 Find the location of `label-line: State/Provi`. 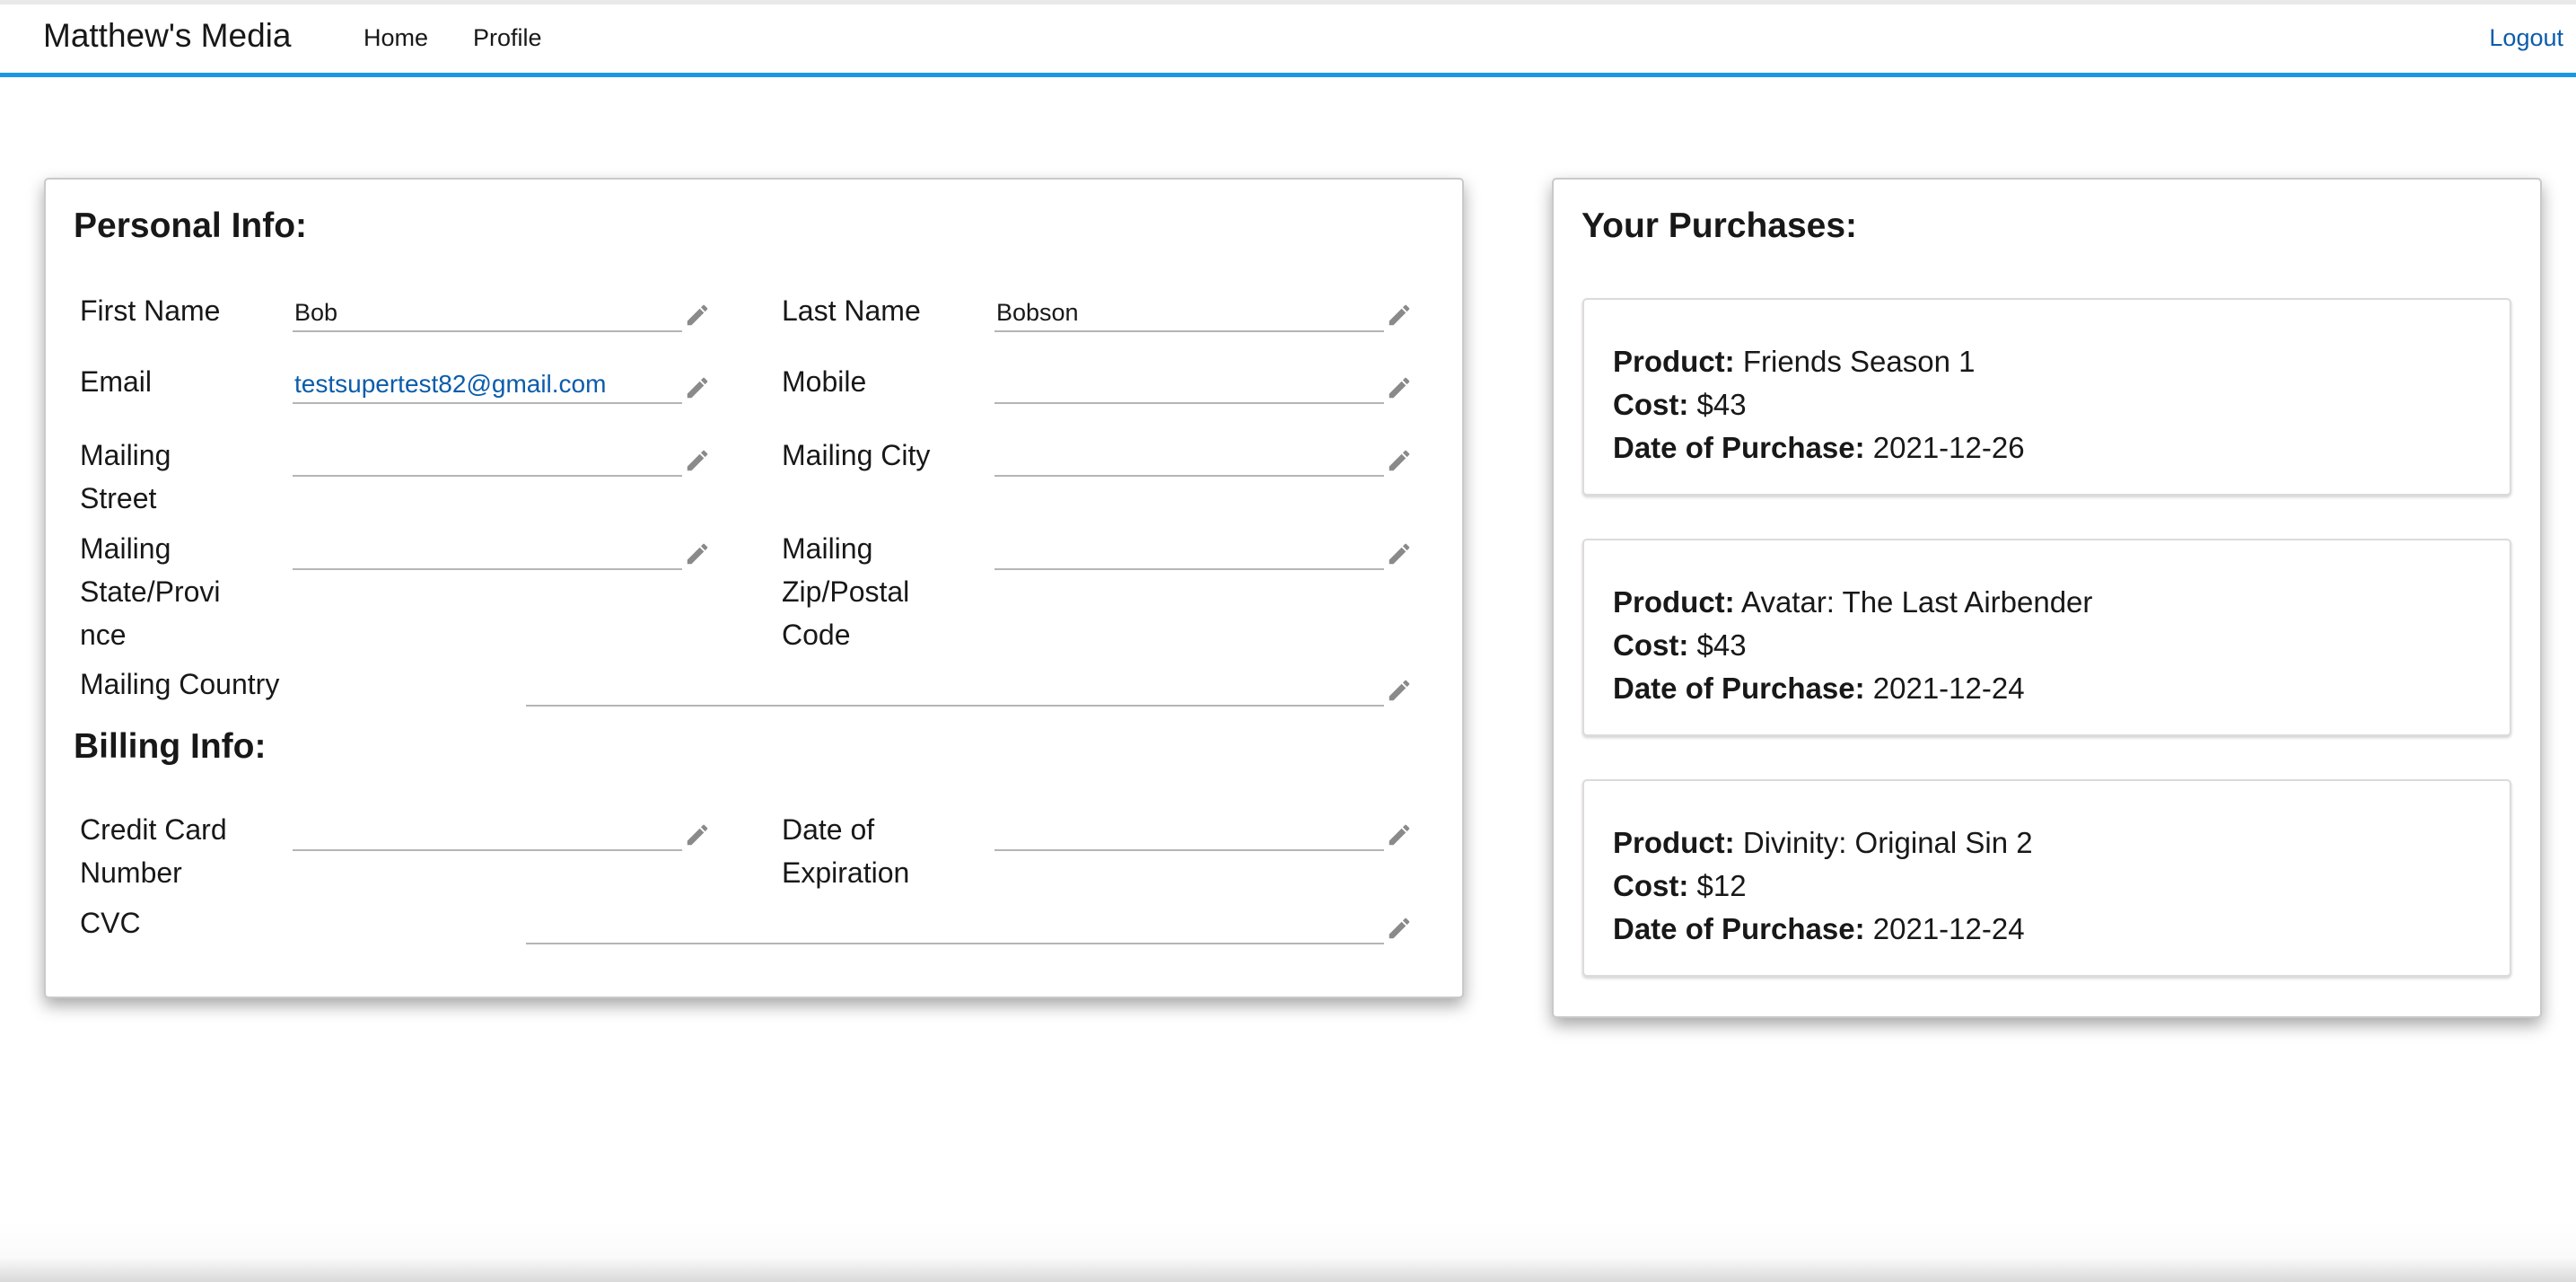

label-line: State/Provi is located at coordinates (150, 591).